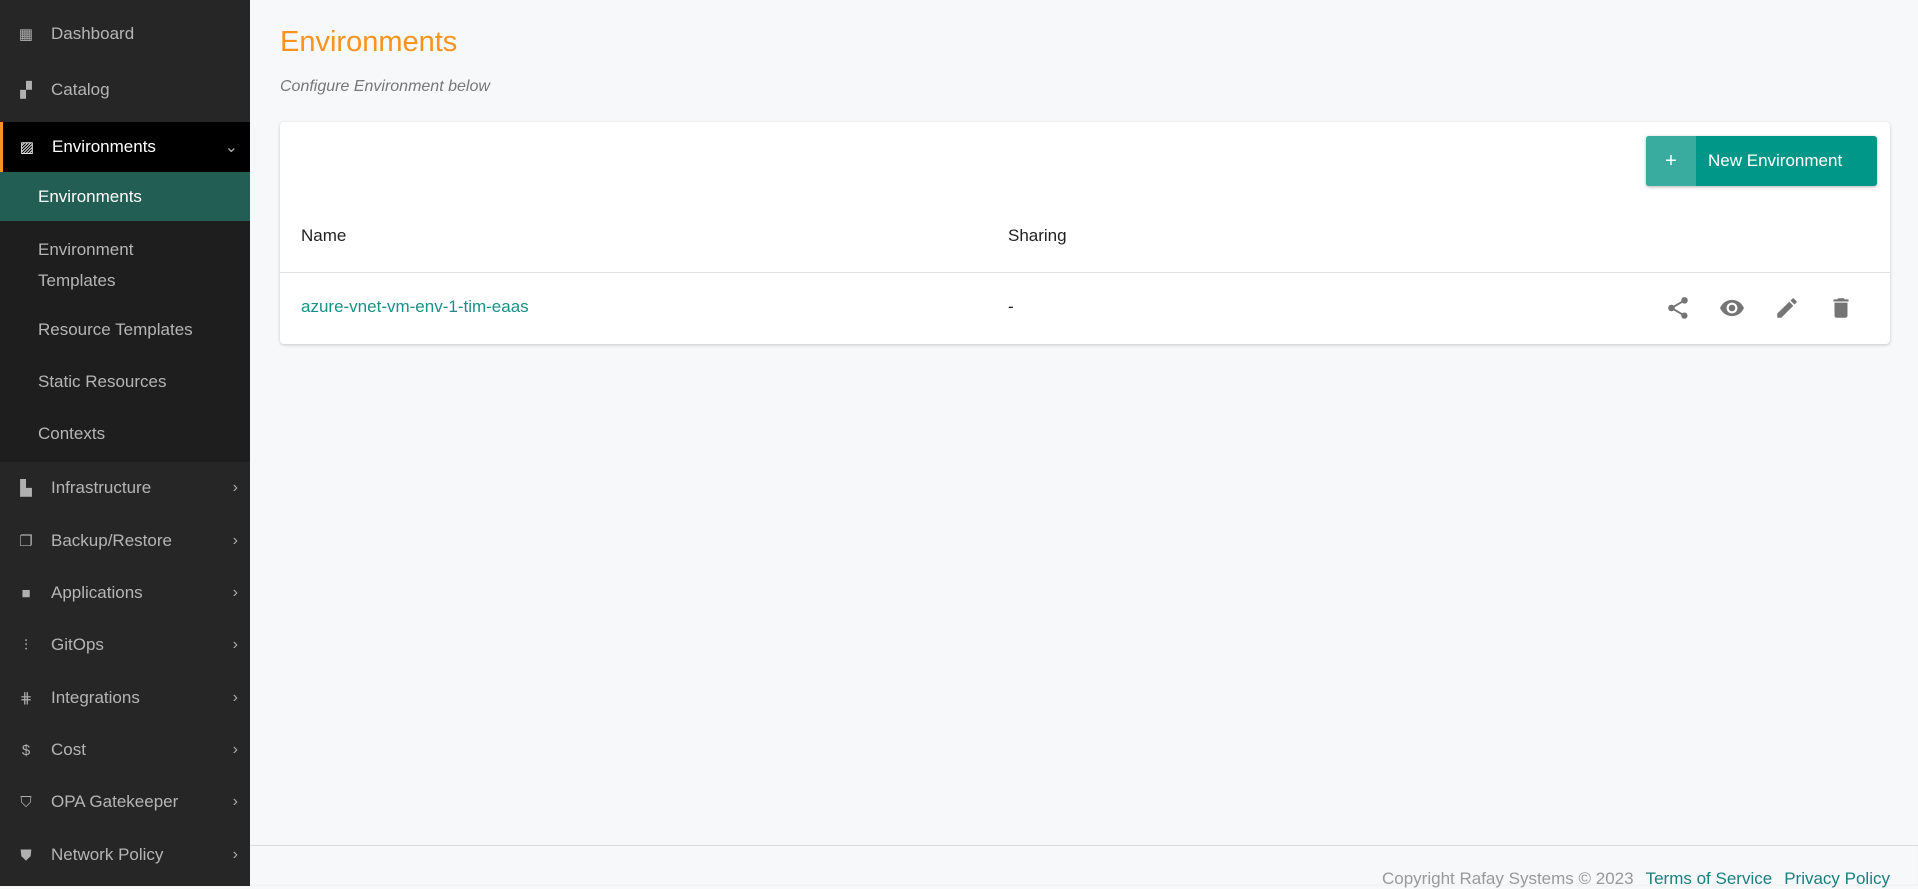 The height and width of the screenshot is (889, 1918). What do you see at coordinates (26, 488) in the screenshot?
I see `building-icon: ▙` at bounding box center [26, 488].